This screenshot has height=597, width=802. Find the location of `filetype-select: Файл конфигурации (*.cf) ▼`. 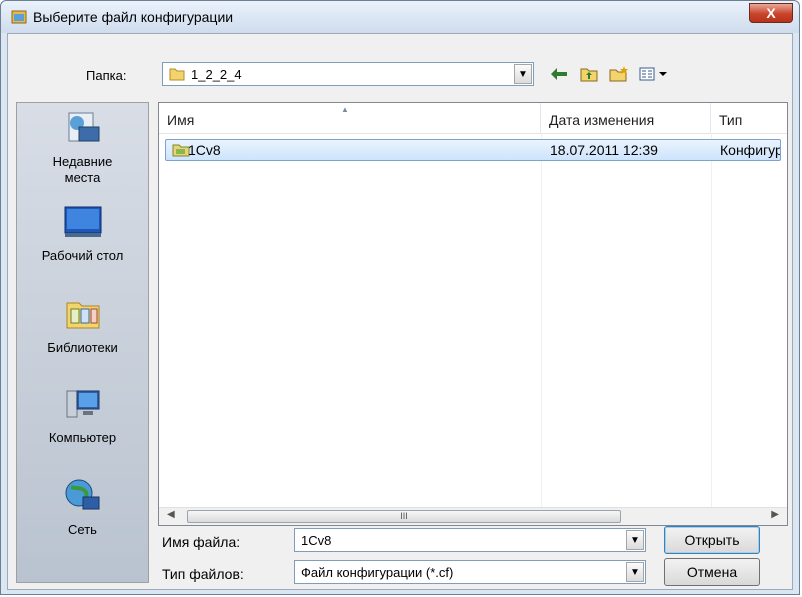

filetype-select: Файл конфигурации (*.cf) ▼ is located at coordinates (470, 572).